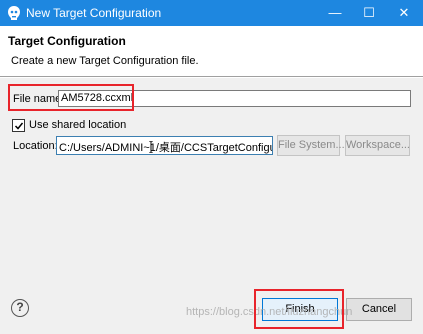 This screenshot has width=423, height=334. I want to click on cancel-button: Cancel, so click(379, 309).